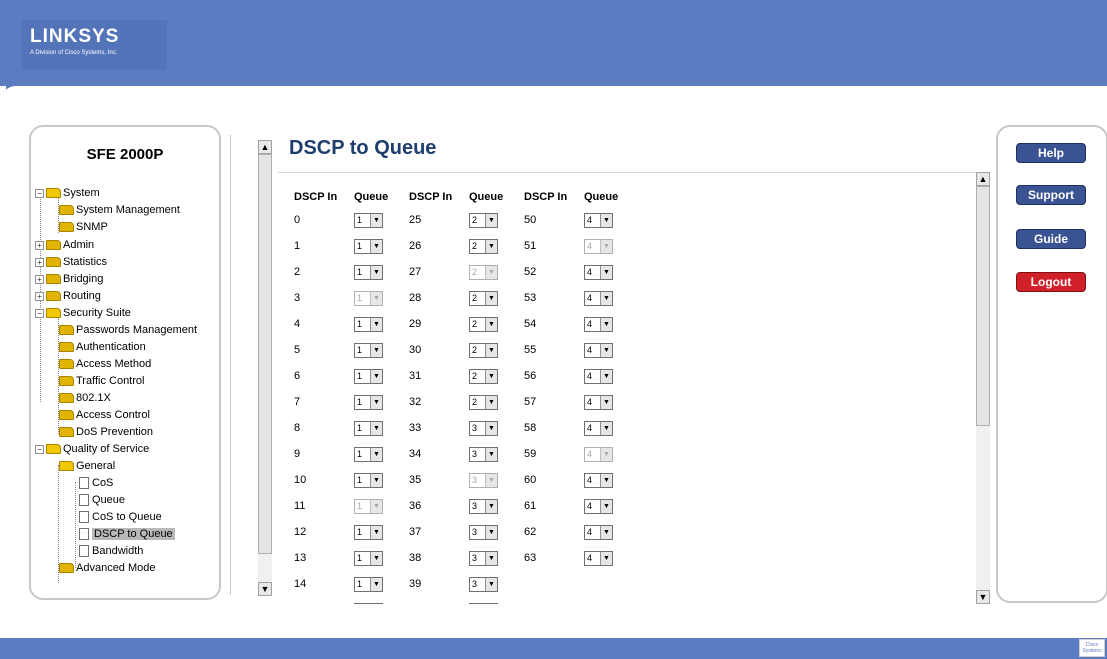 The image size is (1107, 659). What do you see at coordinates (1051, 153) in the screenshot?
I see `help-button: Help` at bounding box center [1051, 153].